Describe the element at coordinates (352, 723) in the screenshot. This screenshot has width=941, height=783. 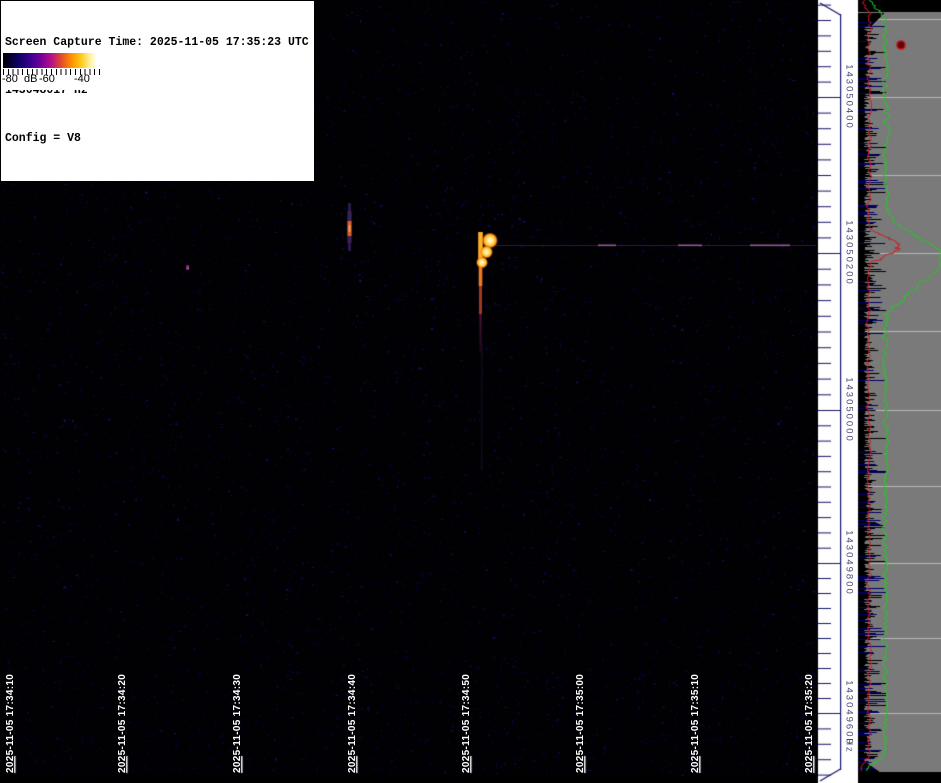
I see `time-axis-label: 2025-11-05 17:34:40` at that location.